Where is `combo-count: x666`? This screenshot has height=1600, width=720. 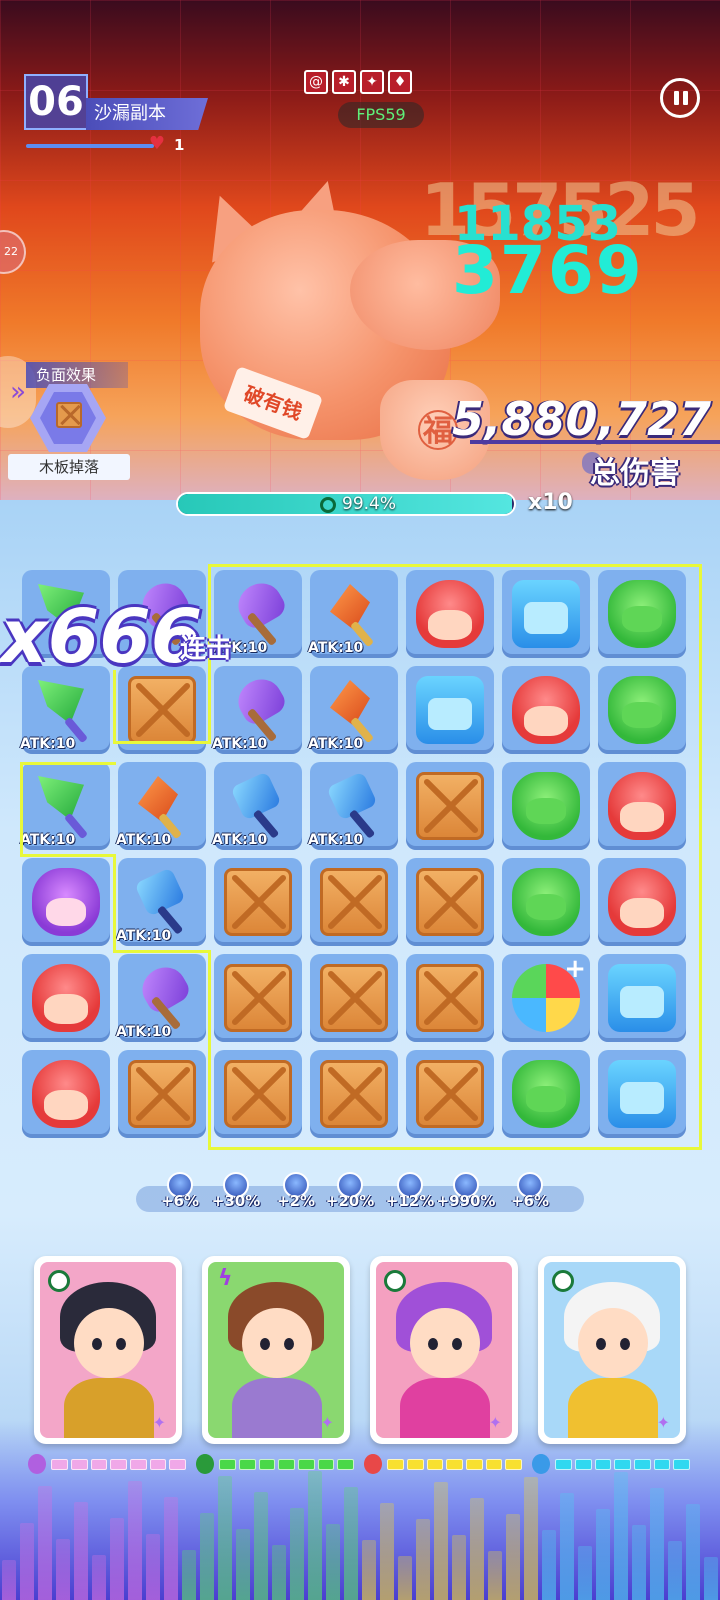 combo-count: x666 is located at coordinates (101, 637).